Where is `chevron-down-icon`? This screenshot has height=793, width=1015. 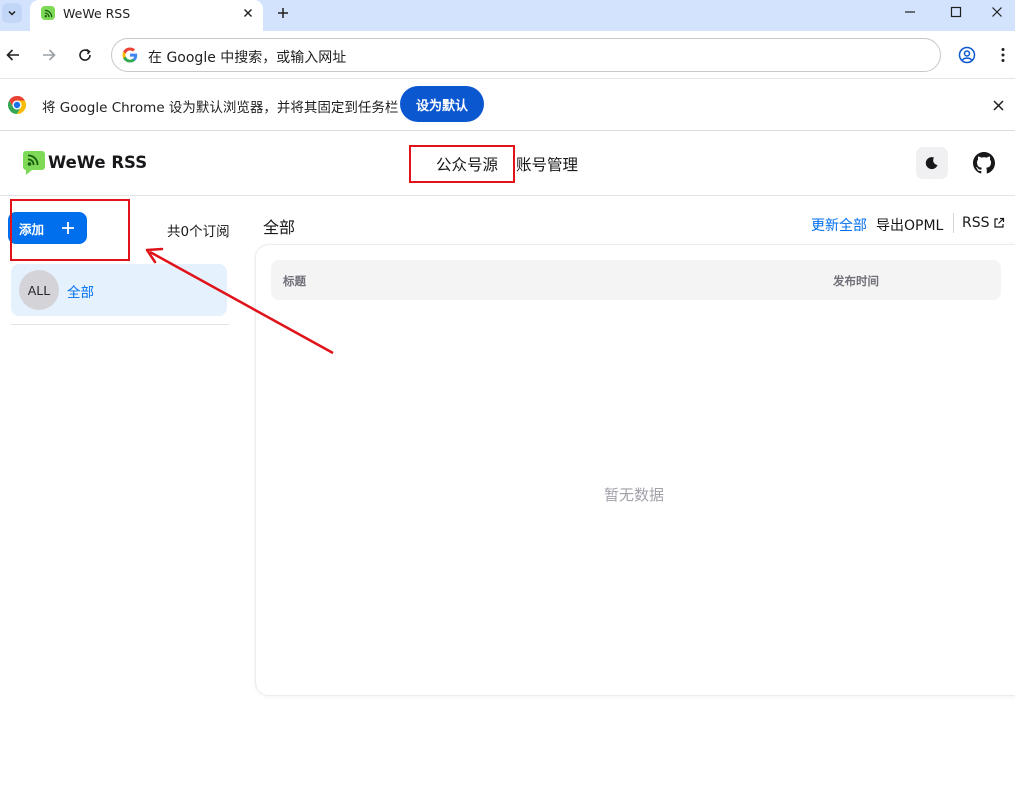 chevron-down-icon is located at coordinates (12, 13).